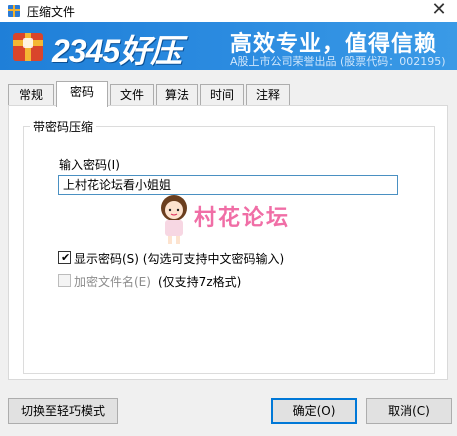 This screenshot has width=457, height=436. What do you see at coordinates (242, 218) in the screenshot?
I see `watermark-text: 村花论坛` at bounding box center [242, 218].